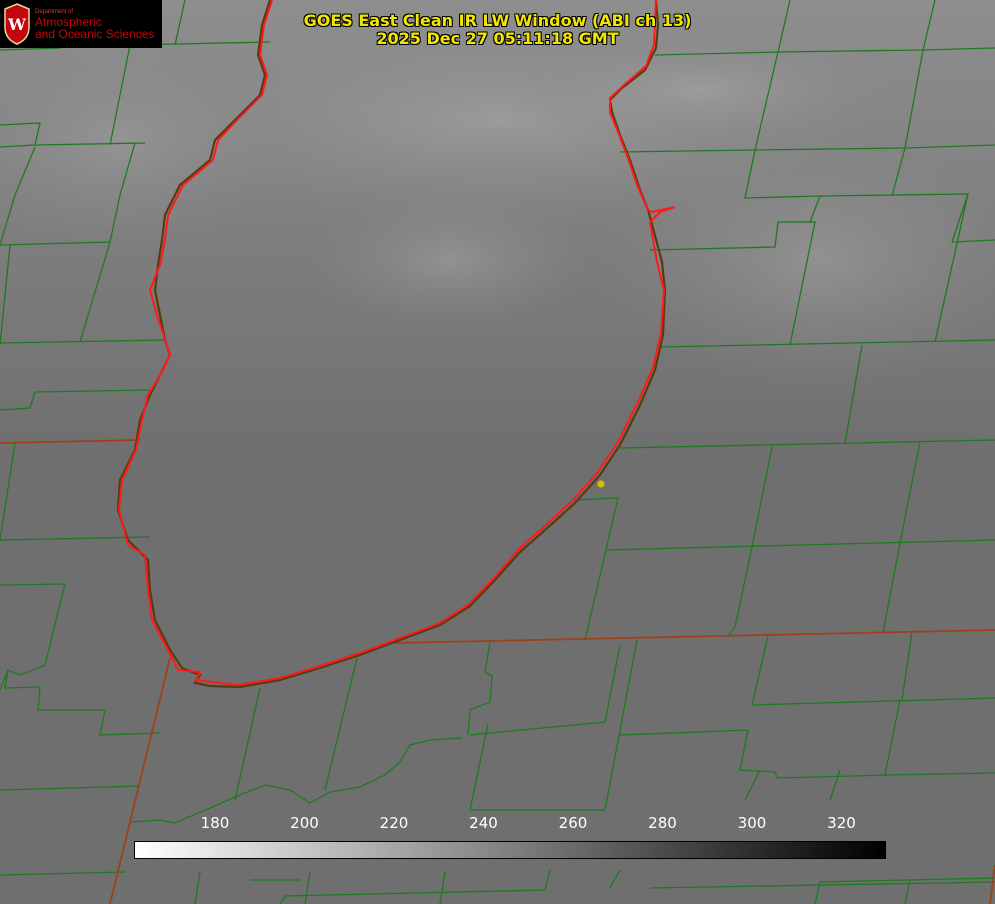  What do you see at coordinates (497, 38) in the screenshot?
I see `image-timestamp: 2025 Dec 27 05:11:18 GMT` at bounding box center [497, 38].